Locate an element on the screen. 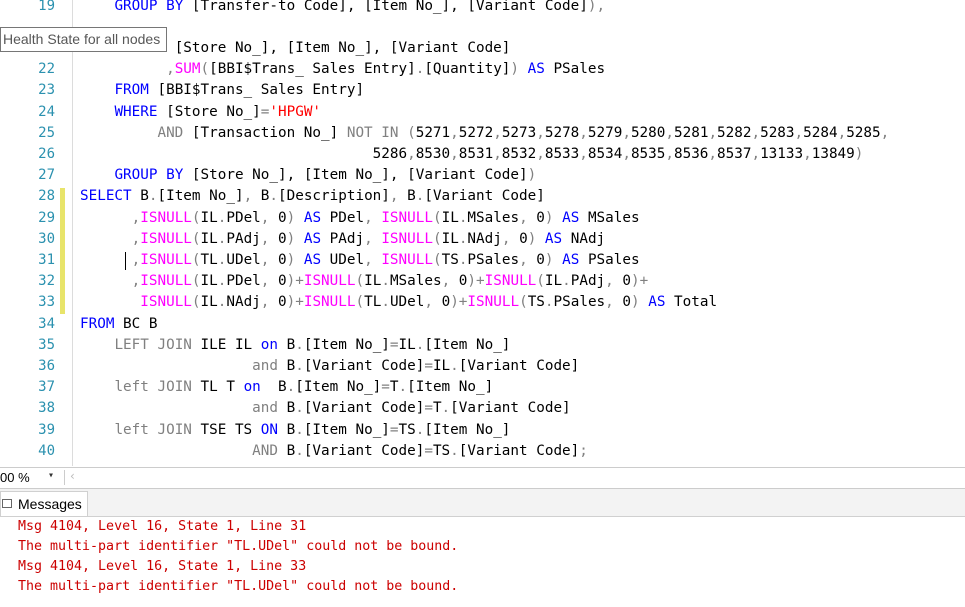  scroll-left-icon: ‹ is located at coordinates (72, 476).